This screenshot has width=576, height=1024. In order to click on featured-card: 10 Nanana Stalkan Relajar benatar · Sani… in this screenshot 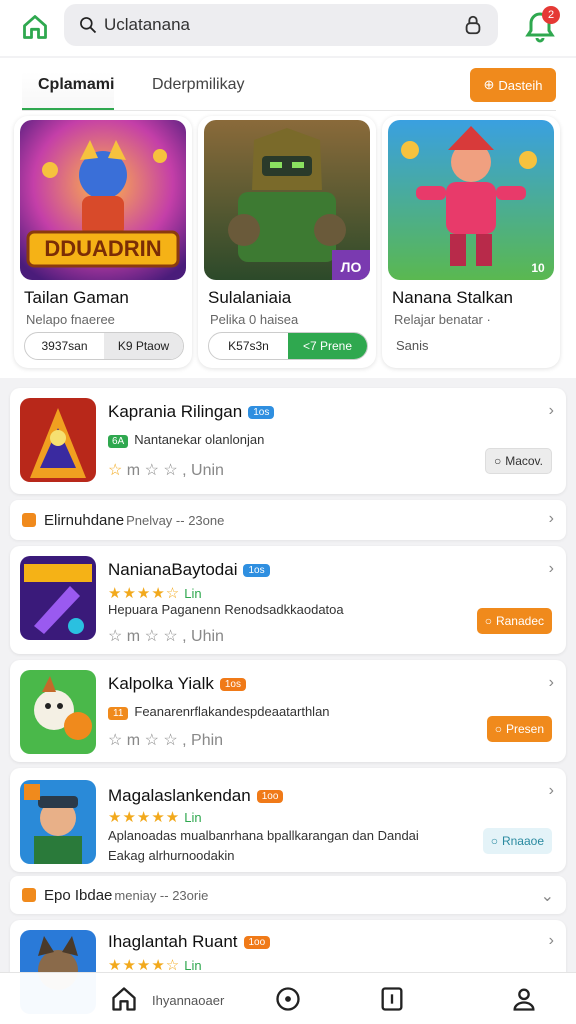, I will do `click(471, 242)`.